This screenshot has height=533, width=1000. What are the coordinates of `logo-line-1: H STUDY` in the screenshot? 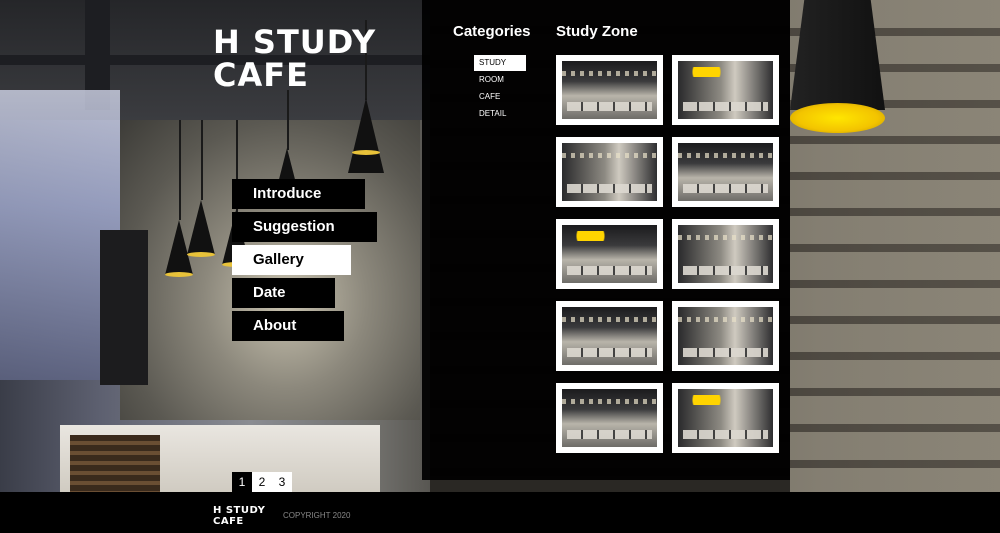 It's located at (295, 42).